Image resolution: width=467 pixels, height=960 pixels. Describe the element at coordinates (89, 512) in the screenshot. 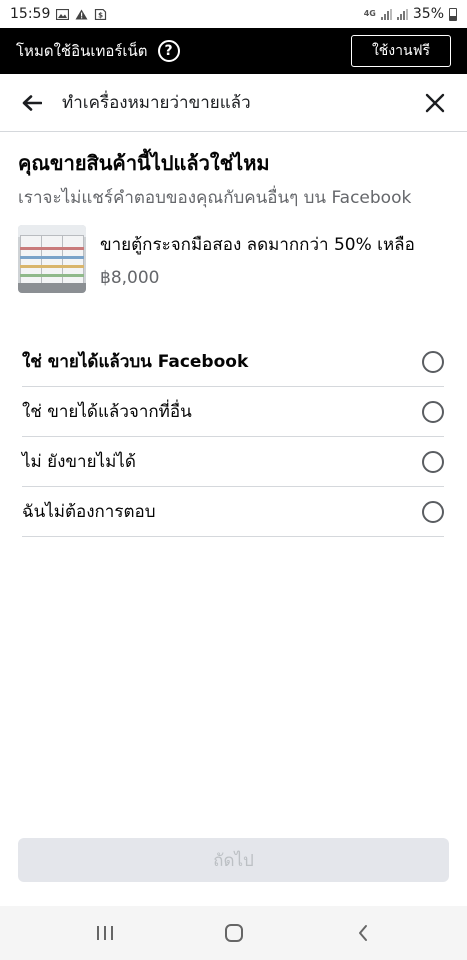

I see `option-label: ฉันไม่ต้องการตอบ` at that location.